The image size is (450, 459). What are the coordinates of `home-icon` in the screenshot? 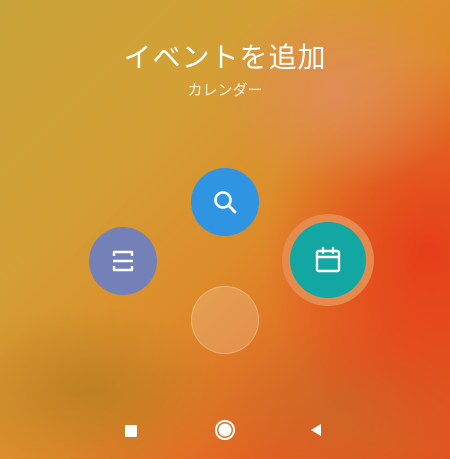 It's located at (225, 432).